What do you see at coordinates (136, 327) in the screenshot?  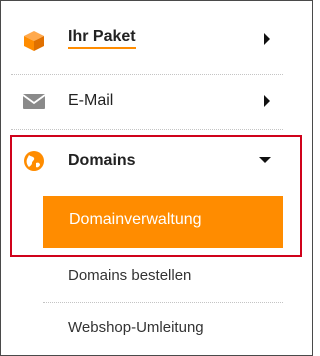 I see `subnav-item-label: Webshop-Umleitung` at bounding box center [136, 327].